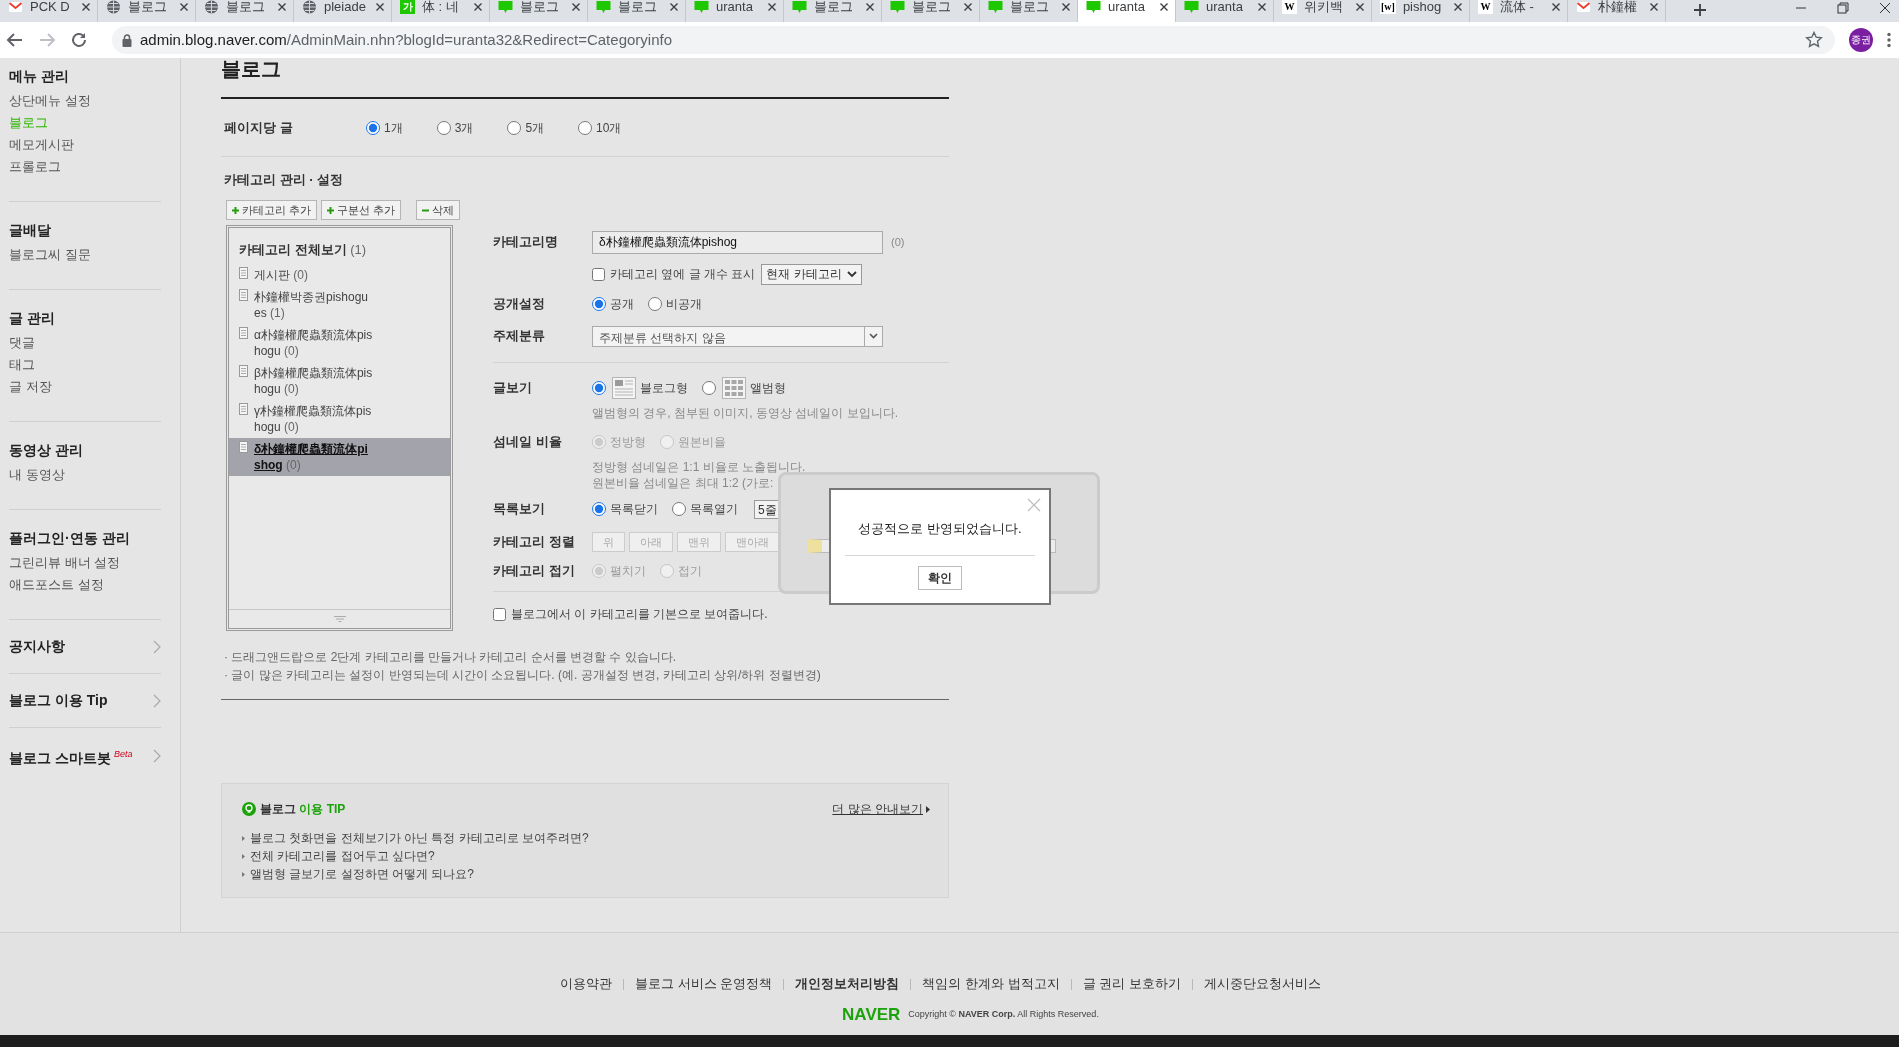  What do you see at coordinates (85, 255) in the screenshot?
I see `sidebar-link: 블로그씨 질문` at bounding box center [85, 255].